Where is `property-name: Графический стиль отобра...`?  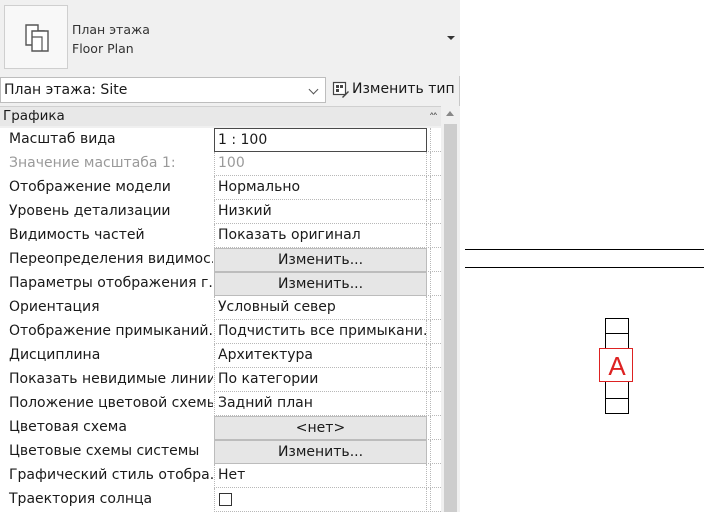 property-name: Графический стиль отобра... is located at coordinates (106, 476).